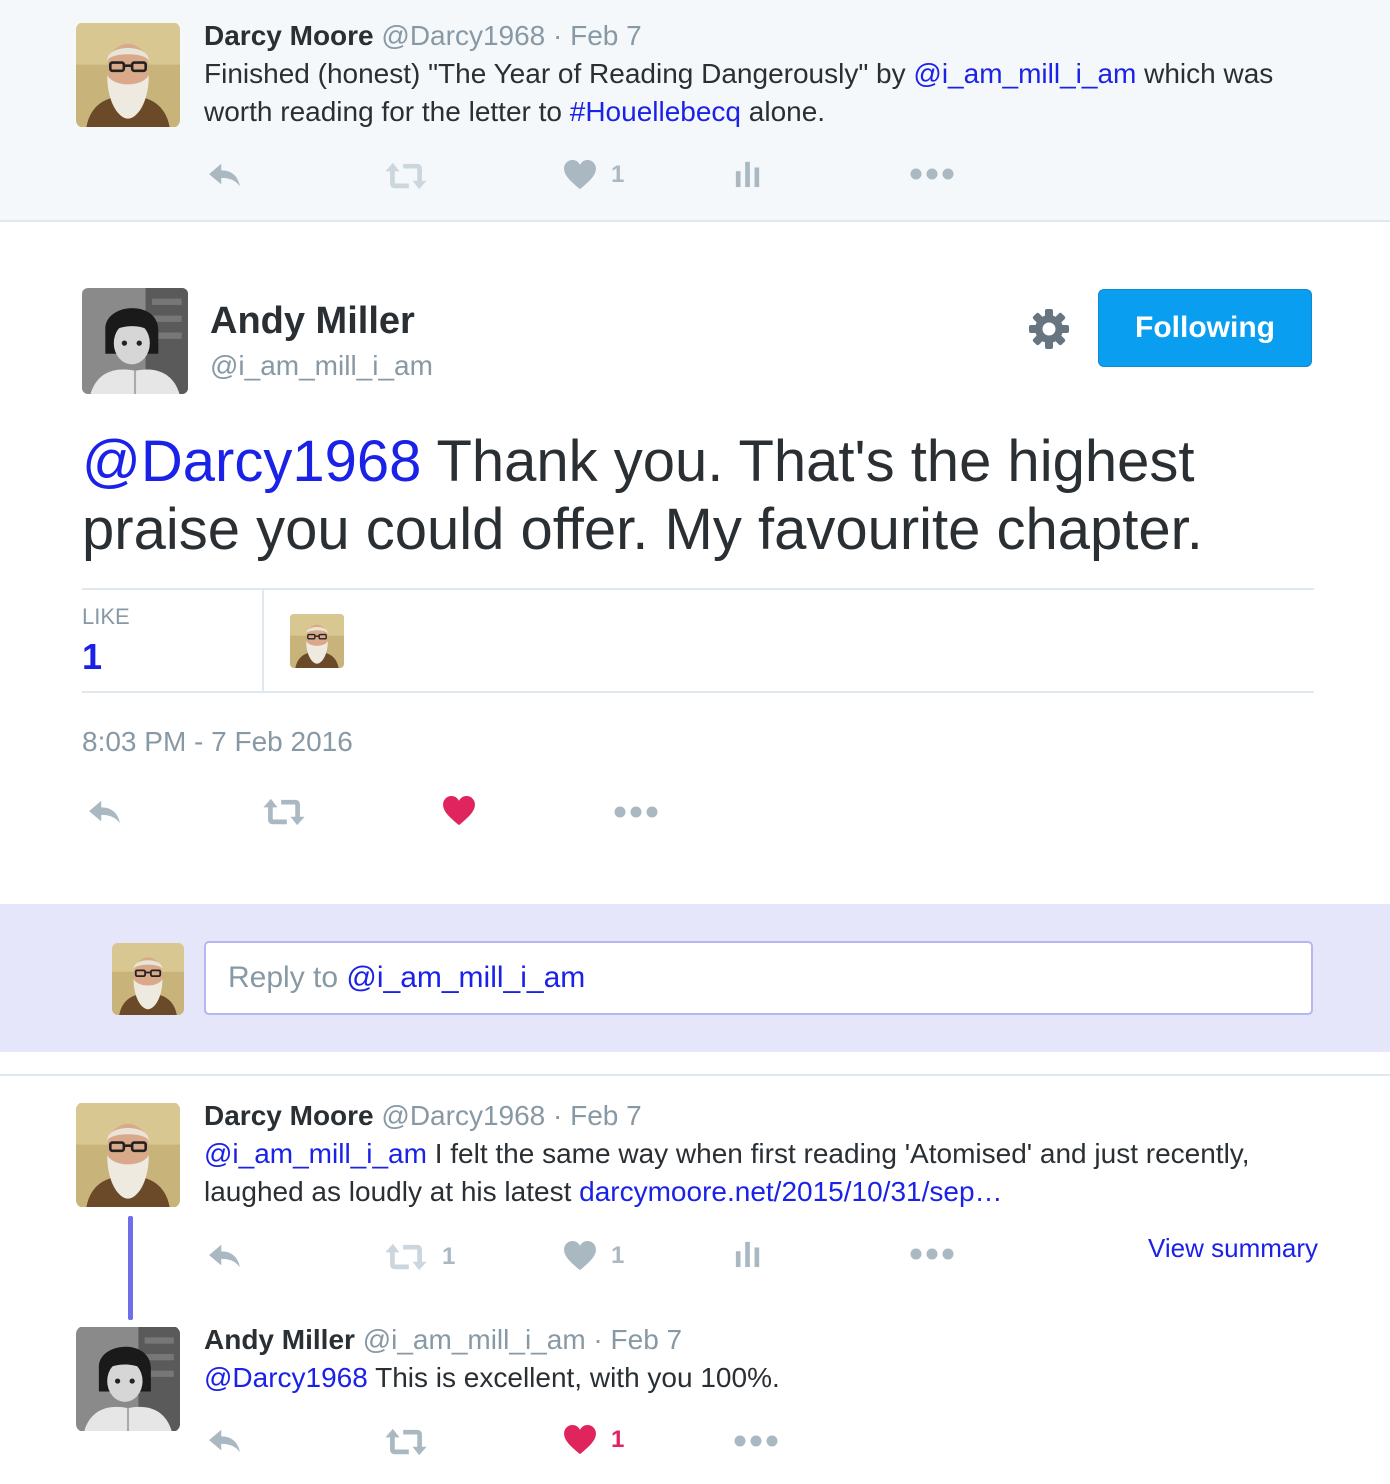 This screenshot has width=1390, height=1484. What do you see at coordinates (783, 111) in the screenshot?
I see `text-segment: alone.` at bounding box center [783, 111].